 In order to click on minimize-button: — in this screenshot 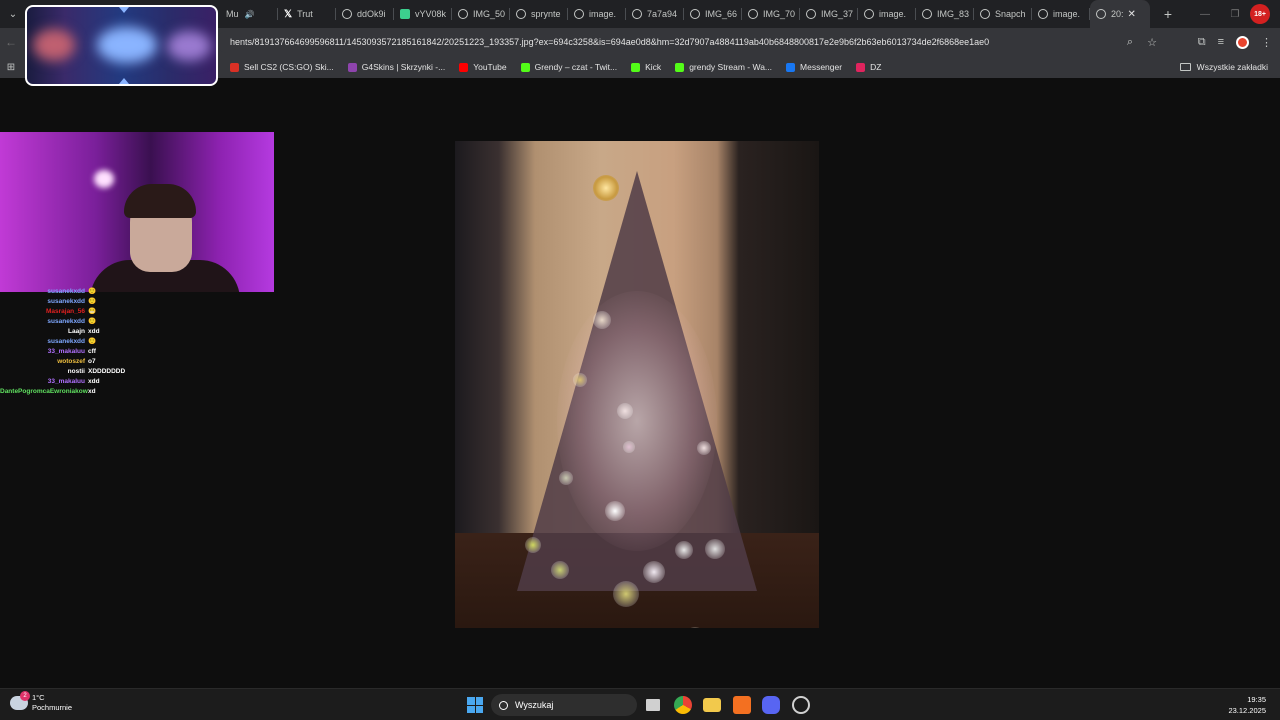, I will do `click(1205, 14)`.